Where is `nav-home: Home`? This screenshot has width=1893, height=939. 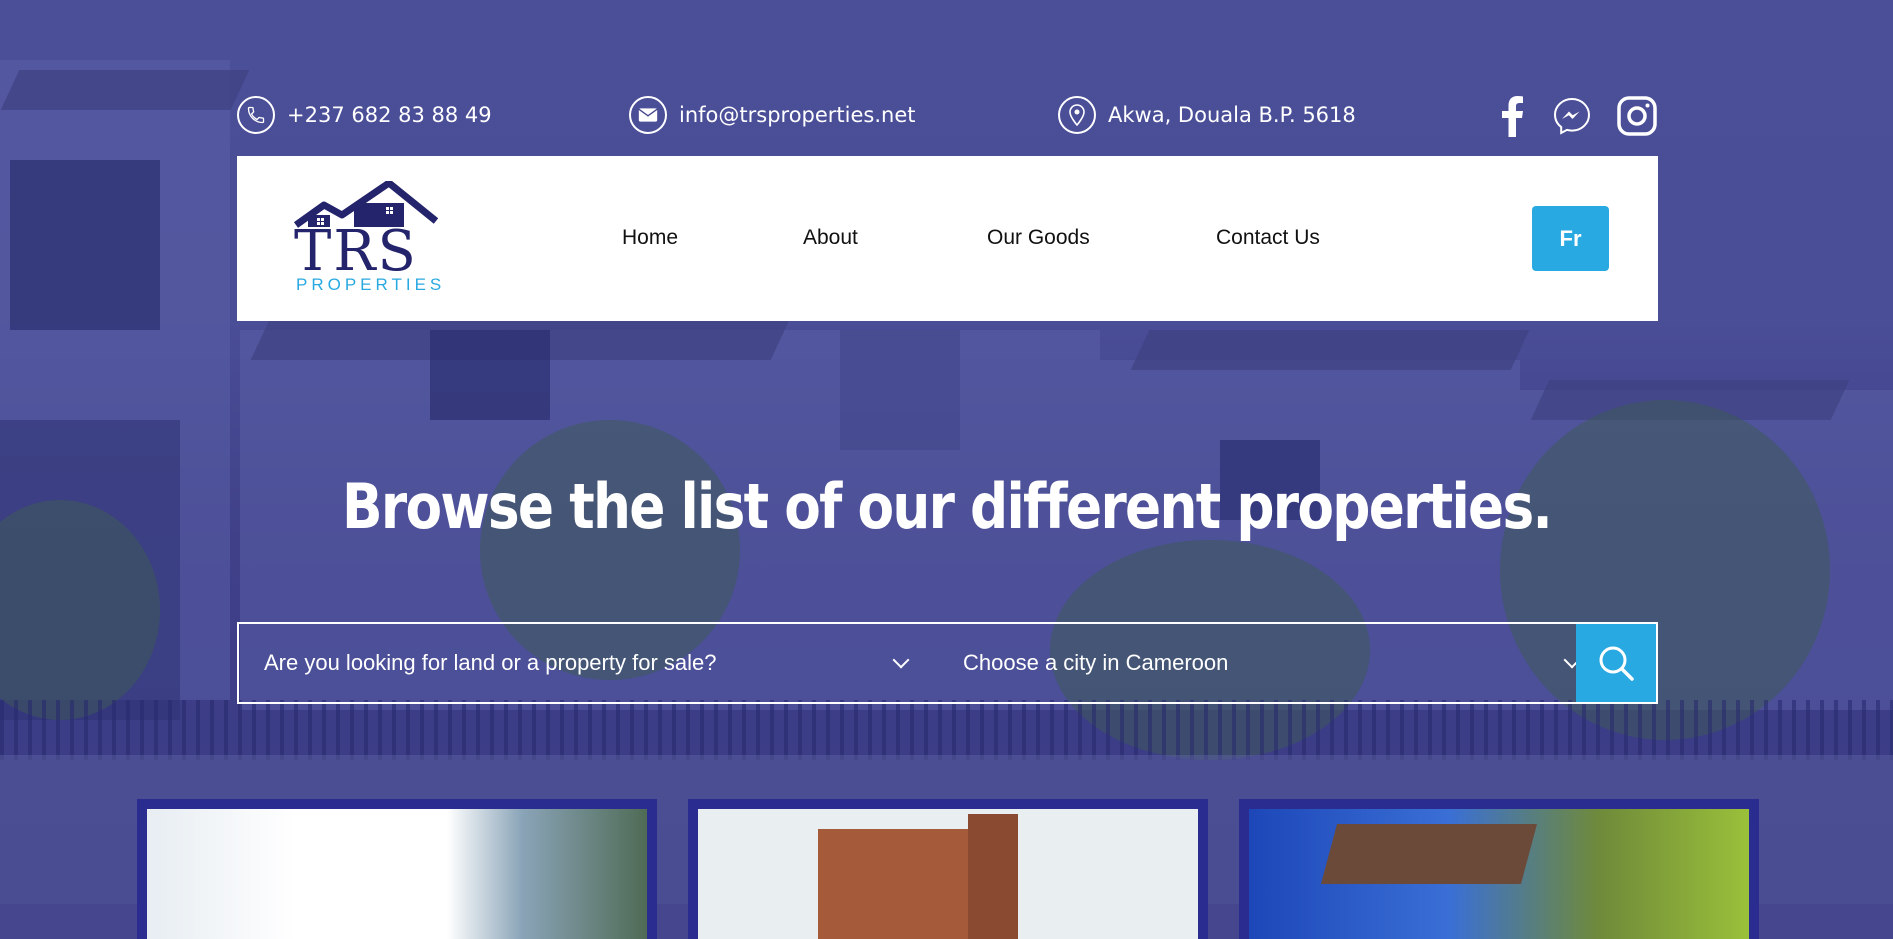 nav-home: Home is located at coordinates (650, 238).